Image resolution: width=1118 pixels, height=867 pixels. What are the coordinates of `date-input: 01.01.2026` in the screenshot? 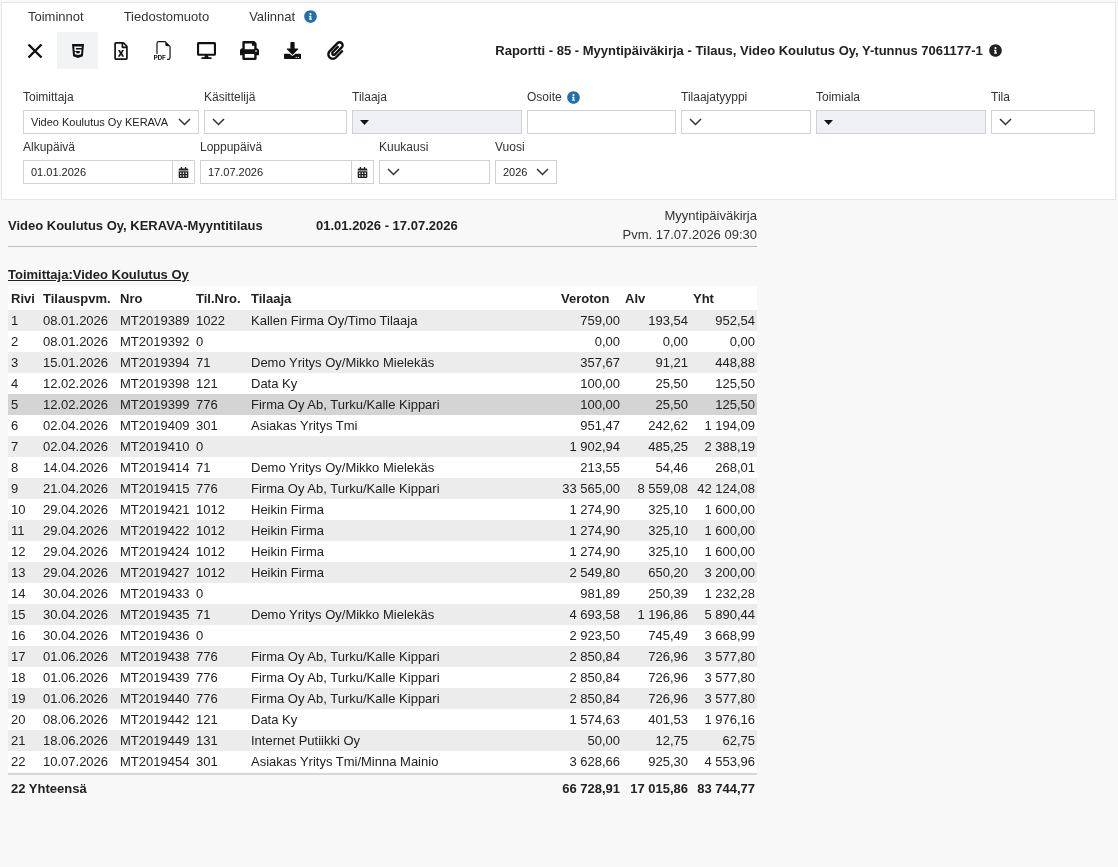 It's located at (97, 172).